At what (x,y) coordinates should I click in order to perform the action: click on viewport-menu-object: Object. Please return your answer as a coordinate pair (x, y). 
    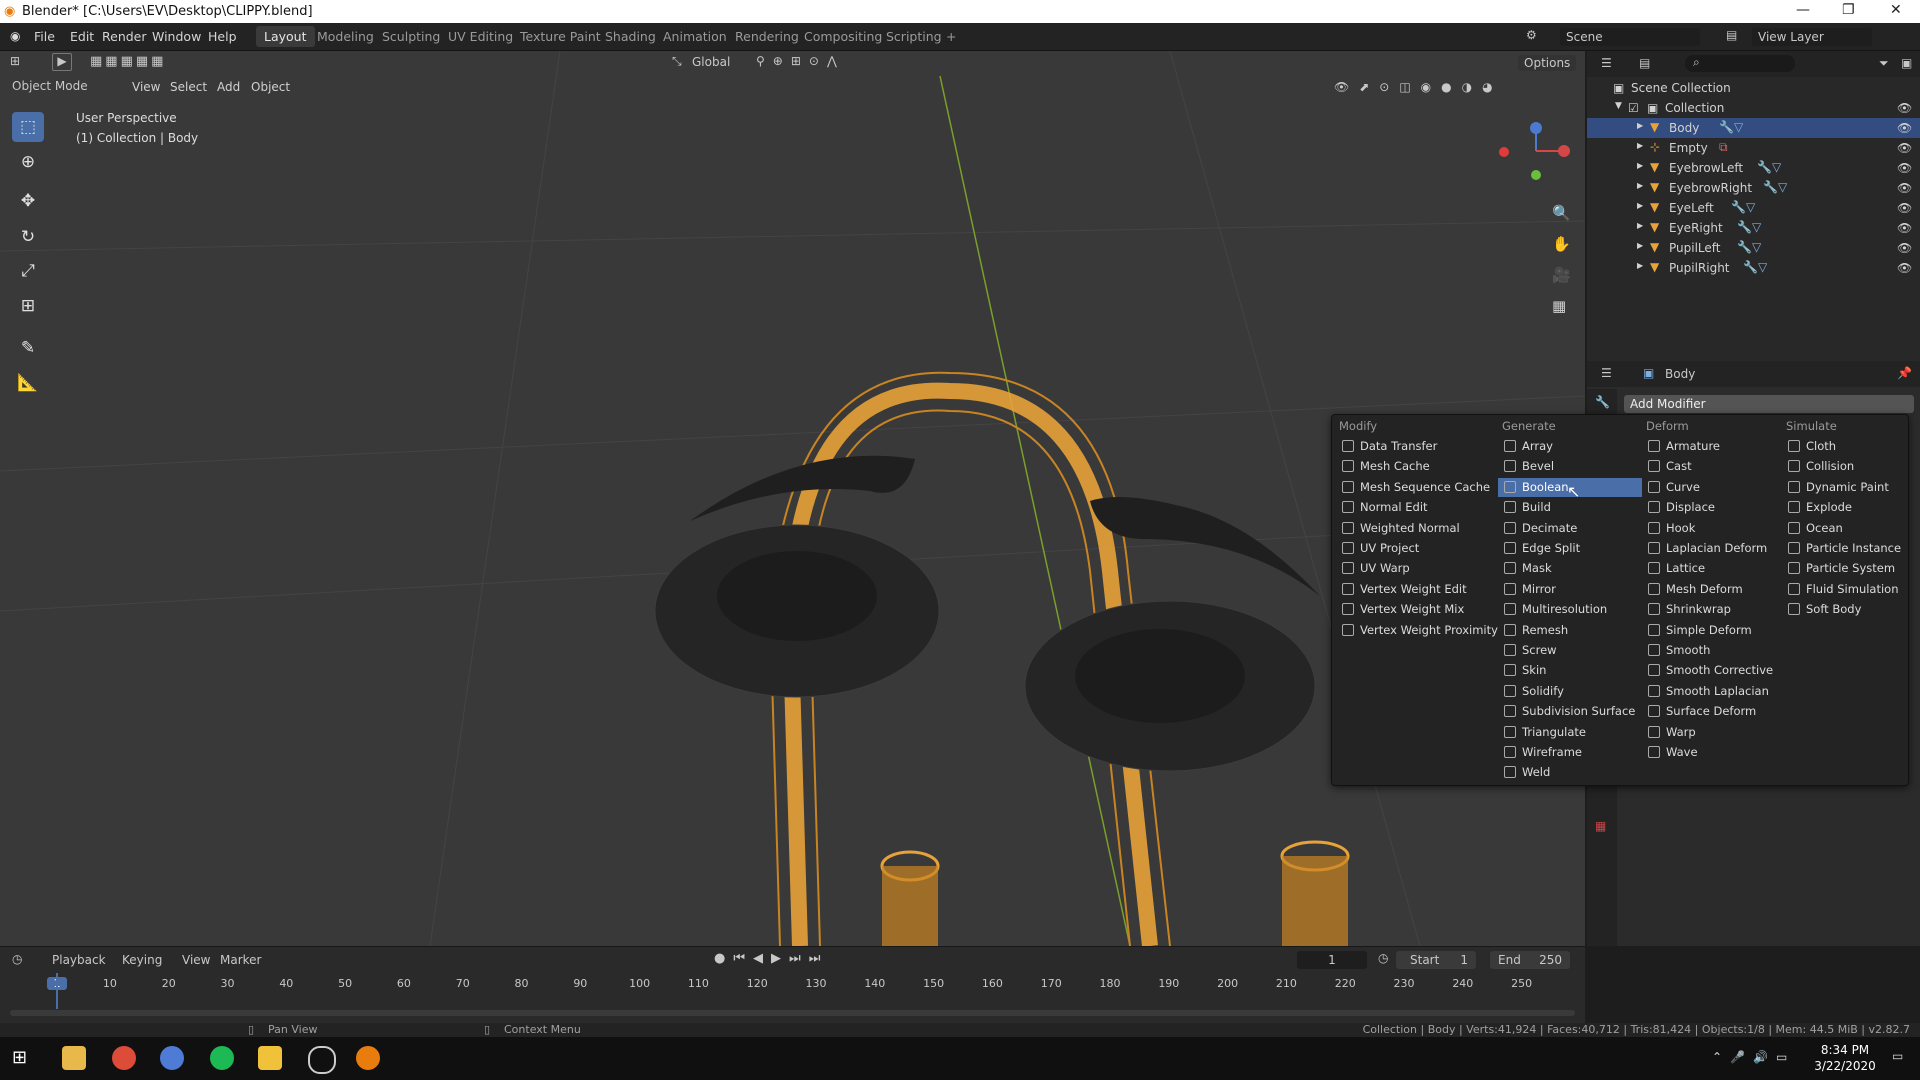
    Looking at the image, I should click on (270, 87).